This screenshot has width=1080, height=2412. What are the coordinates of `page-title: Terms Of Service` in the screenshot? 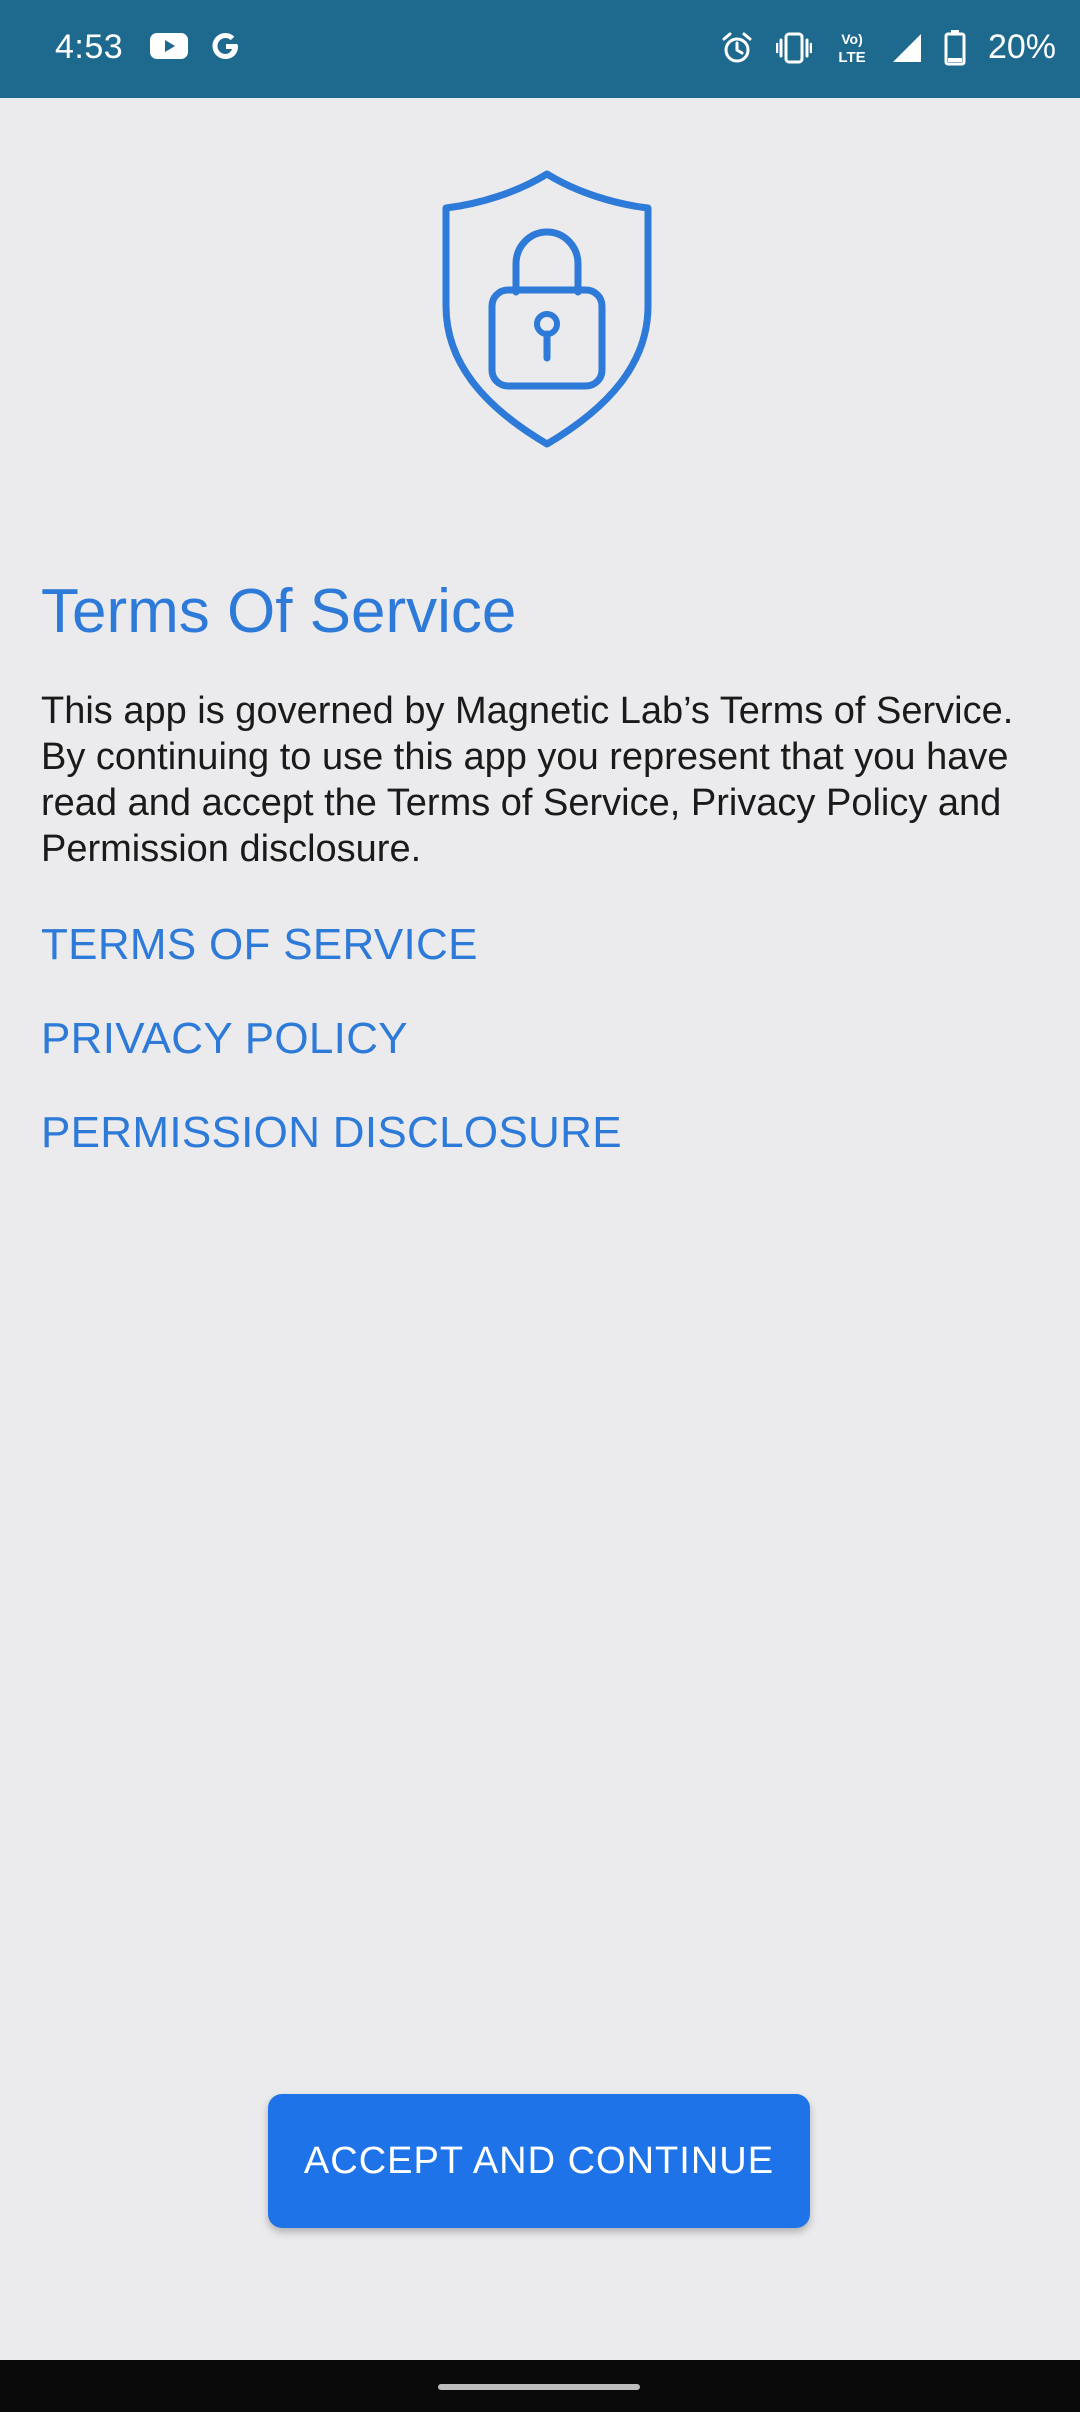 It's located at (279, 611).